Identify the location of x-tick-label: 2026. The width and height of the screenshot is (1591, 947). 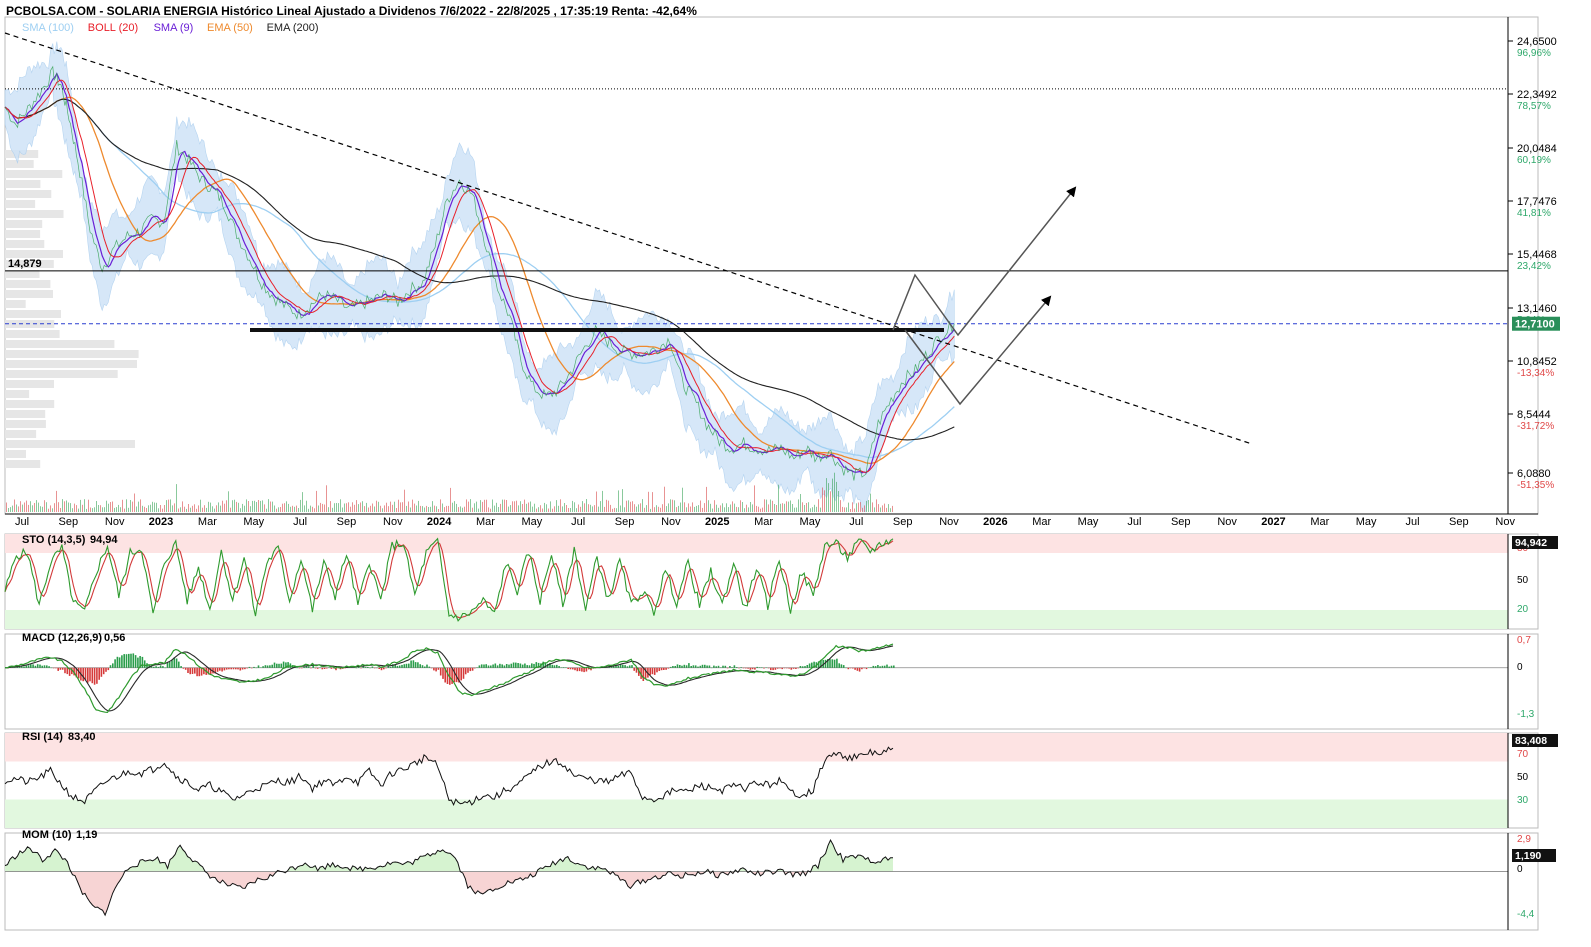
(995, 522).